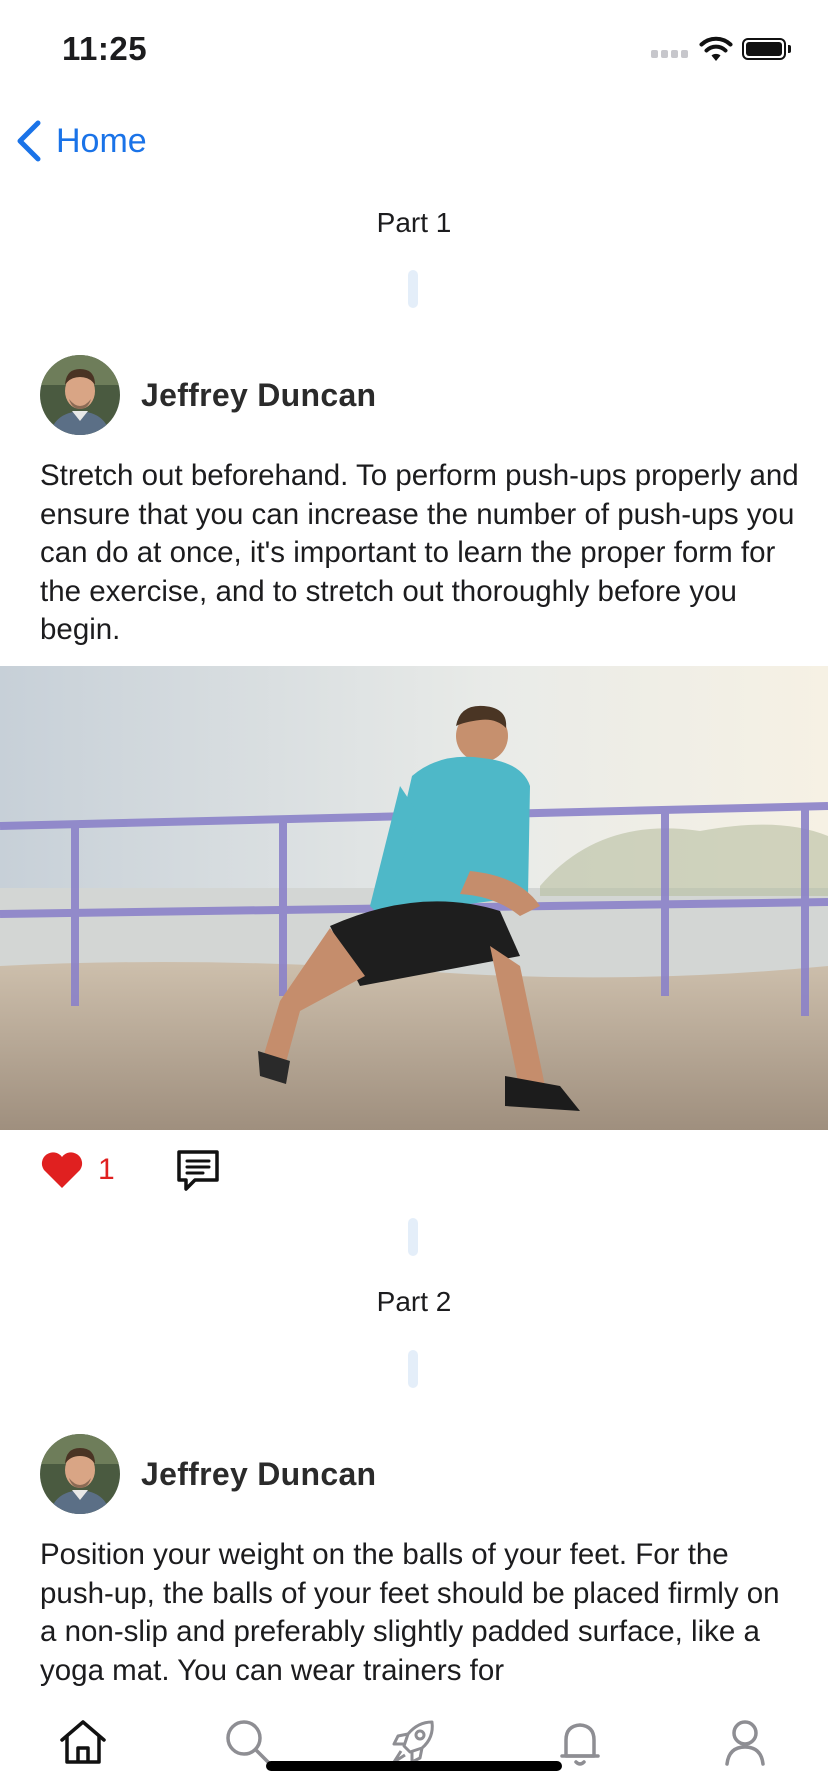  Describe the element at coordinates (414, 1766) in the screenshot. I see `home-indicator` at that location.